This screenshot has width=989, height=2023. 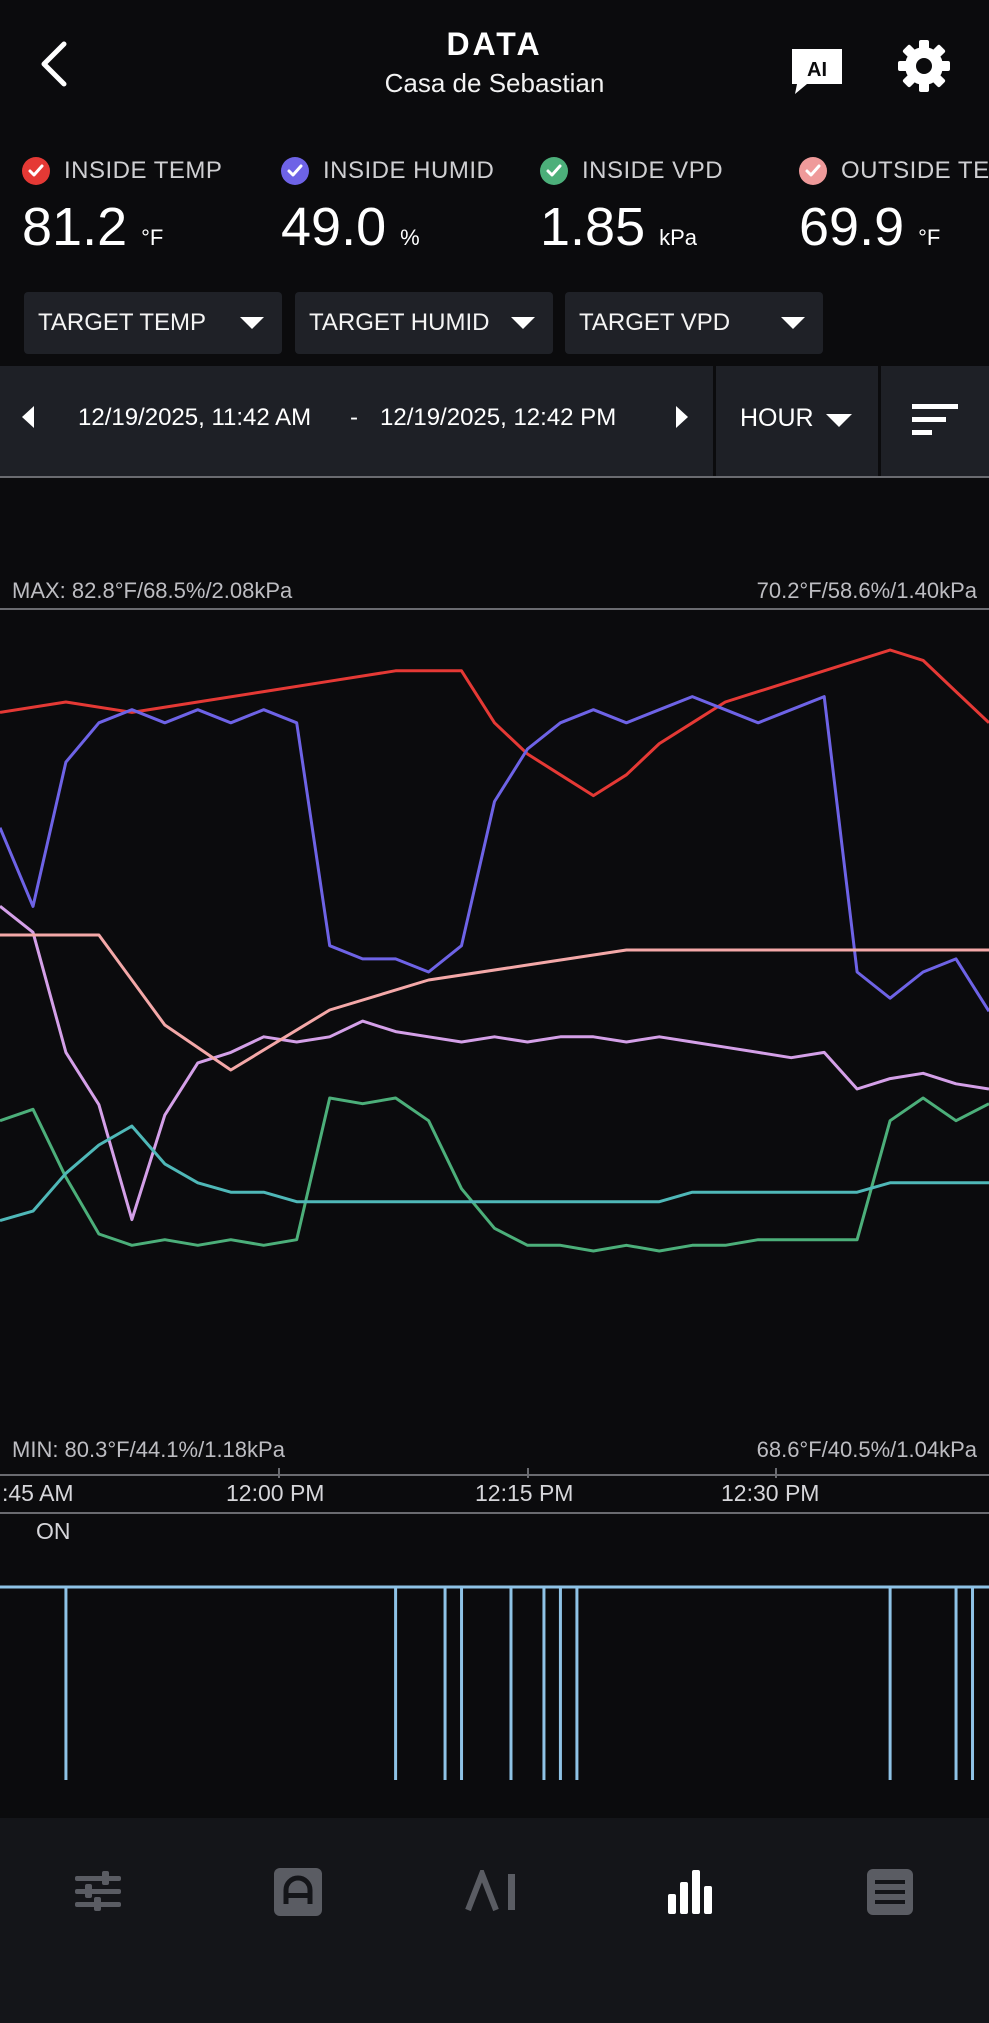 I want to click on time-tick-label: 12:30 PM, so click(x=770, y=1493).